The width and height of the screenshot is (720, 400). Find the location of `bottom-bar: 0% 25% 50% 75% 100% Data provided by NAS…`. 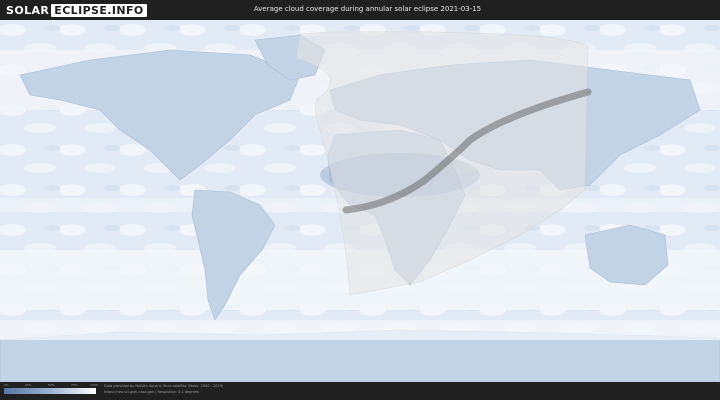

bottom-bar: 0% 25% 50% 75% 100% Data provided by NAS… is located at coordinates (360, 391).